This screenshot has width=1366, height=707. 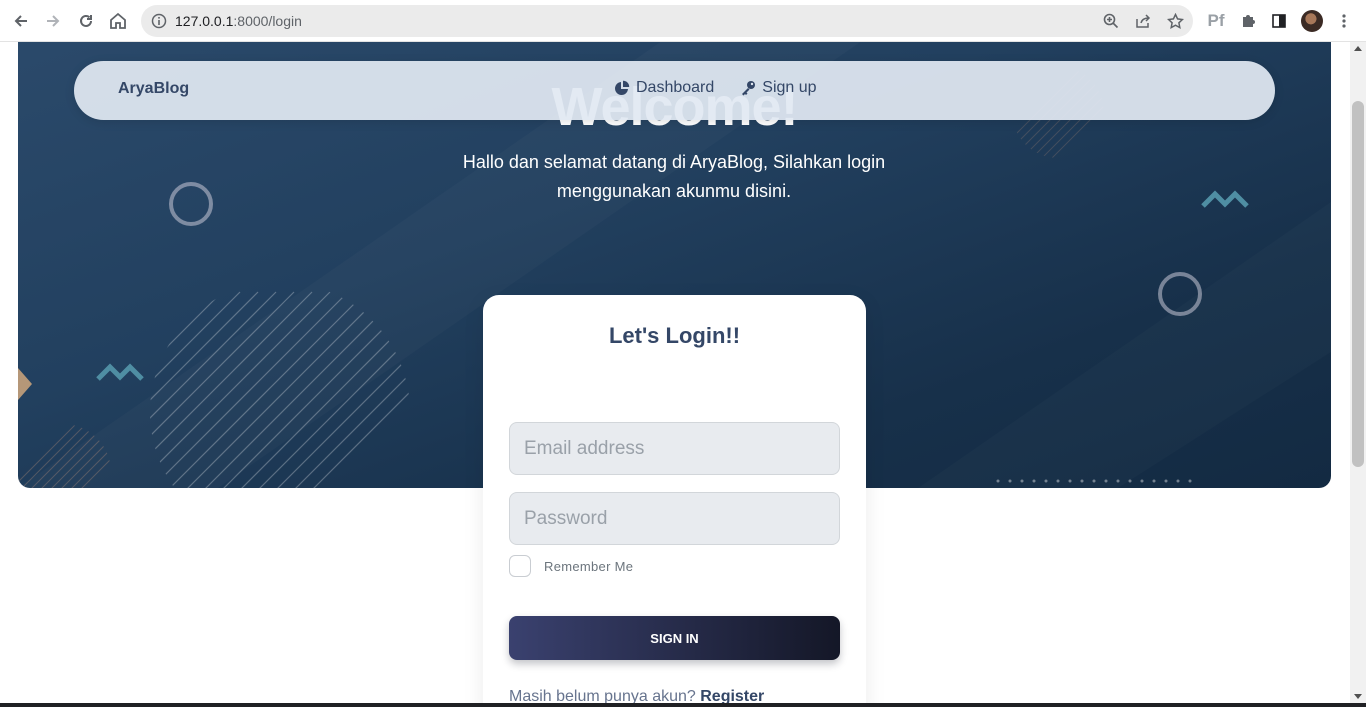 I want to click on nav-link-signup: Sign up, so click(x=778, y=88).